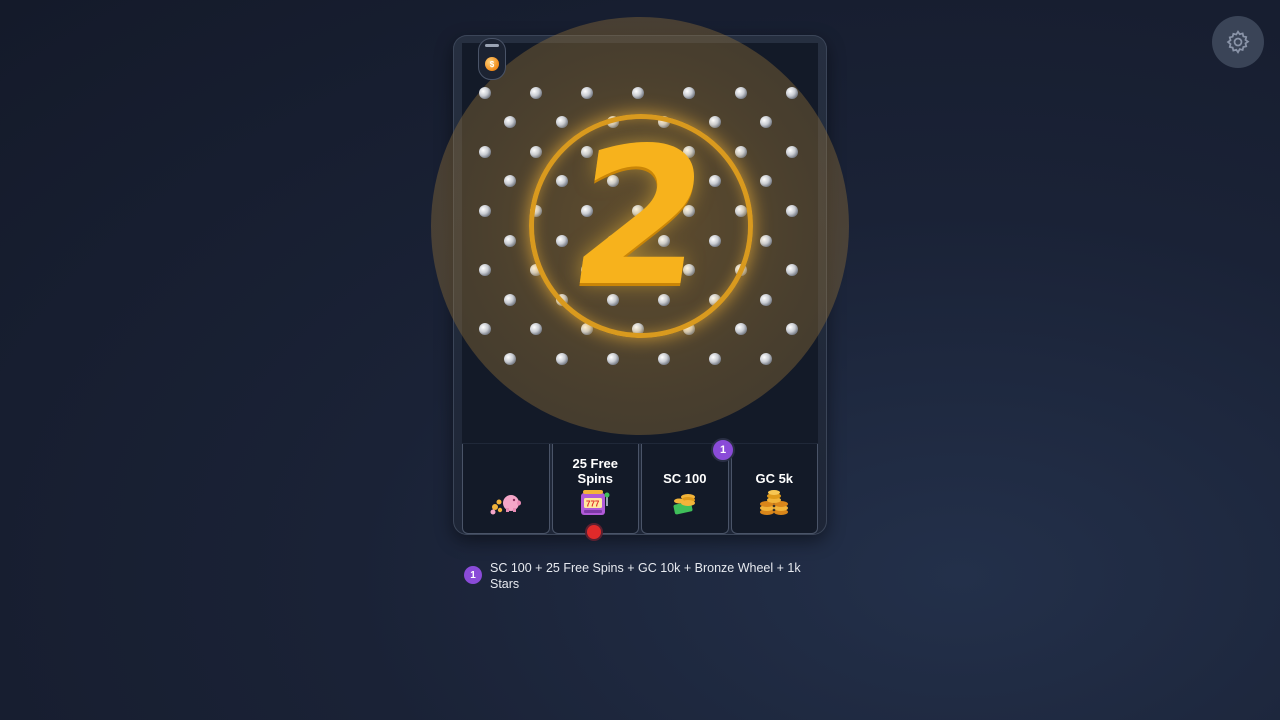 This screenshot has height=720, width=1280. I want to click on gear-icon, so click(1238, 42).